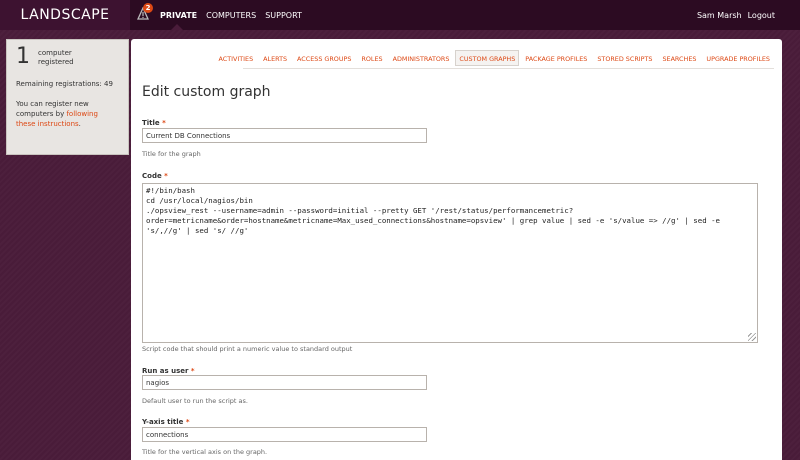 The height and width of the screenshot is (460, 800). I want to click on tab-activities: ACTIVITIES, so click(235, 58).